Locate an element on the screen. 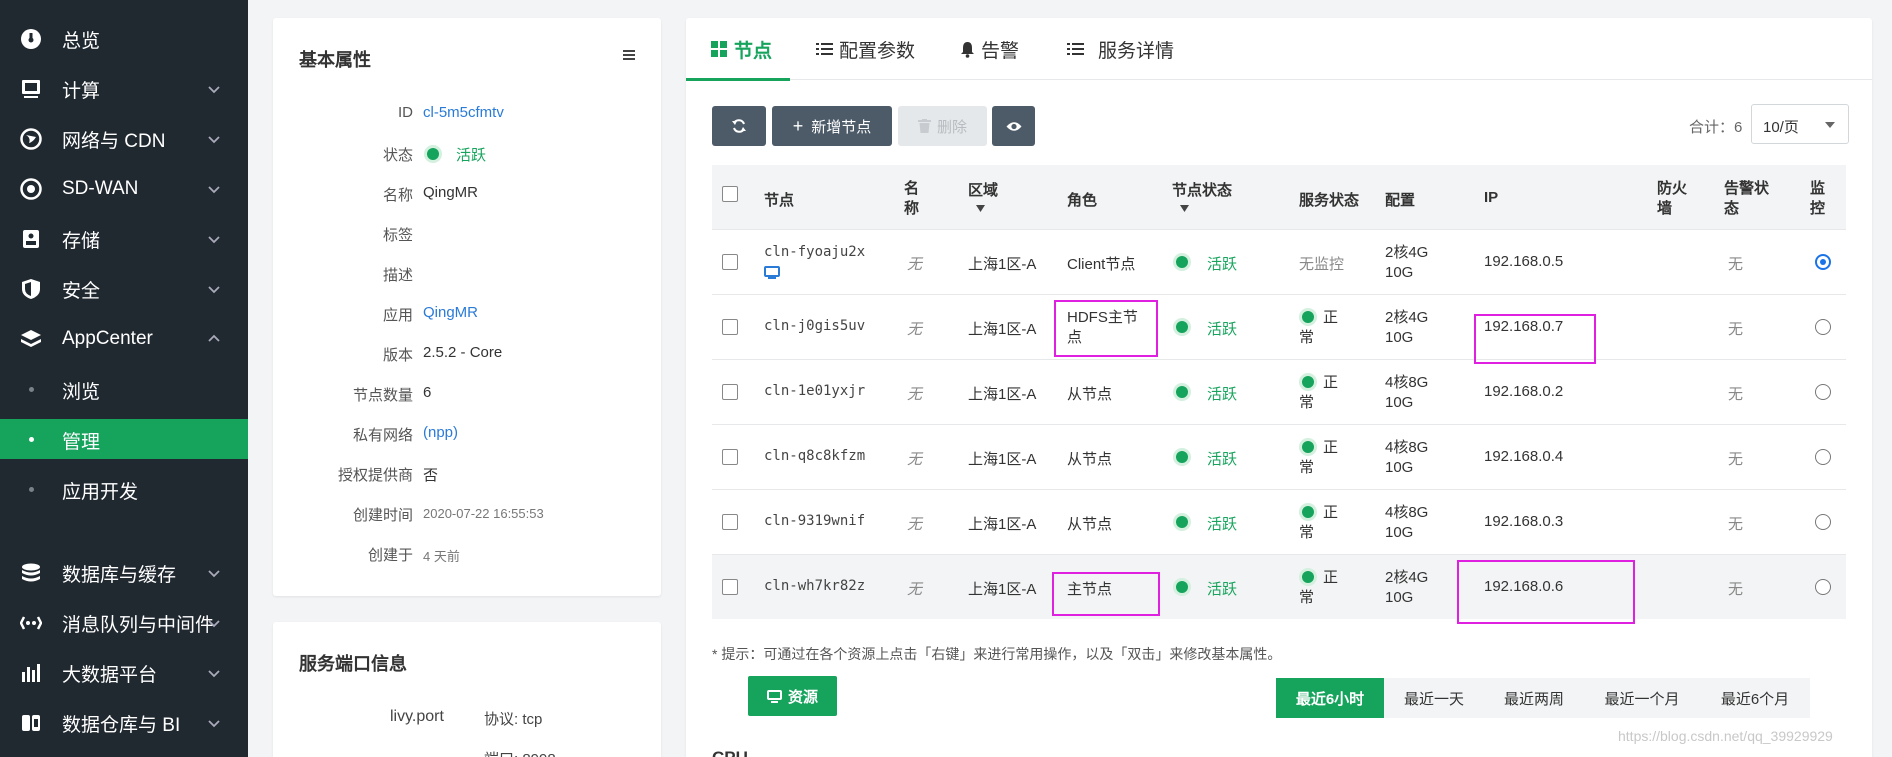  sidebar-subitem-app-dev: 应用开发 is located at coordinates (124, 489).